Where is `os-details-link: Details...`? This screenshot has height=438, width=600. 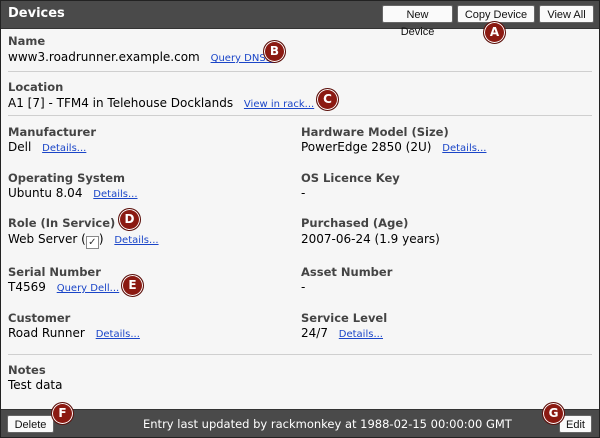
os-details-link: Details... is located at coordinates (115, 194).